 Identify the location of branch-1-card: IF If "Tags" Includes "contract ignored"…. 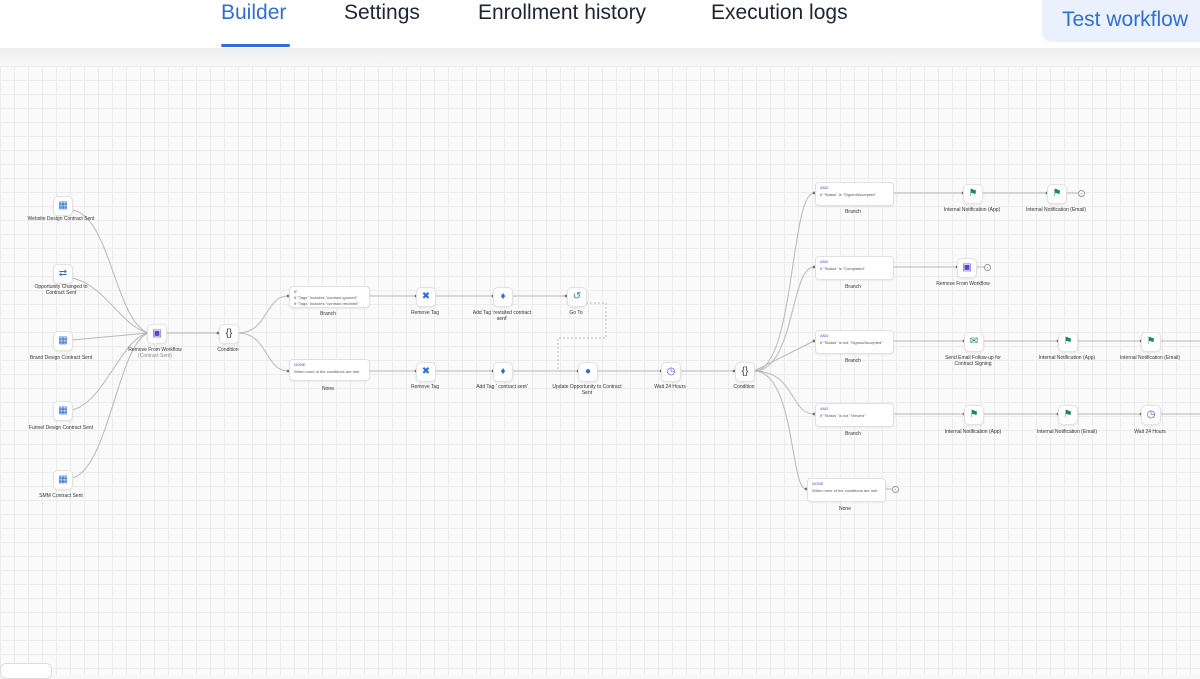
(329, 297).